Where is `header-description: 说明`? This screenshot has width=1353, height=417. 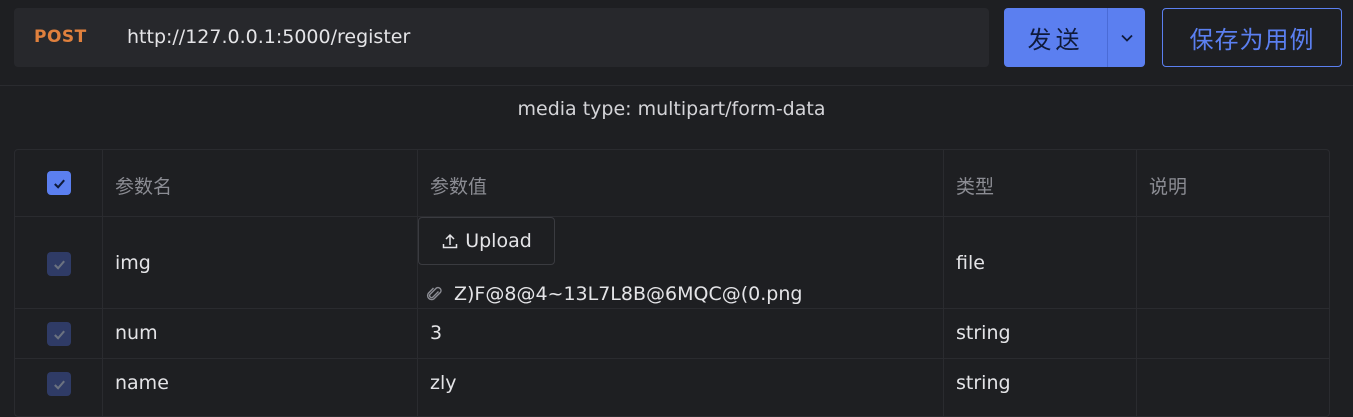
header-description: 说明 is located at coordinates (1168, 187).